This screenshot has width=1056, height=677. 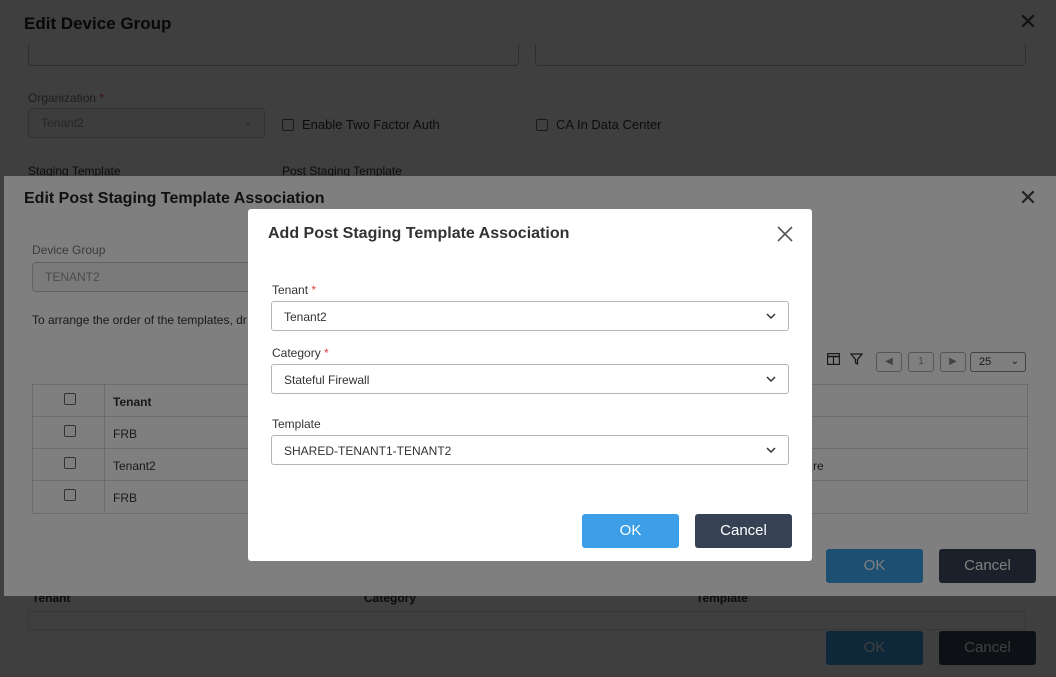 I want to click on ok-button: OK, so click(x=630, y=531).